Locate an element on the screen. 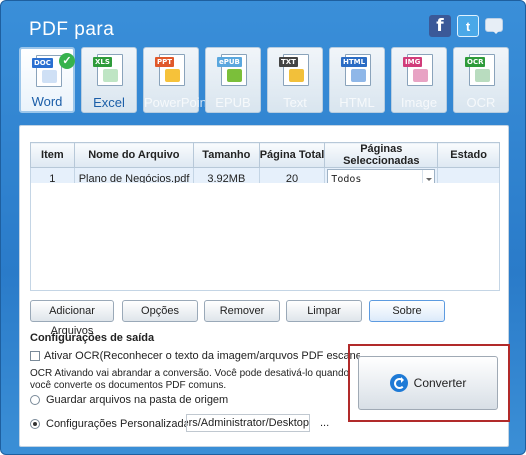 The image size is (526, 455). scan-icon is located at coordinates (482, 75).